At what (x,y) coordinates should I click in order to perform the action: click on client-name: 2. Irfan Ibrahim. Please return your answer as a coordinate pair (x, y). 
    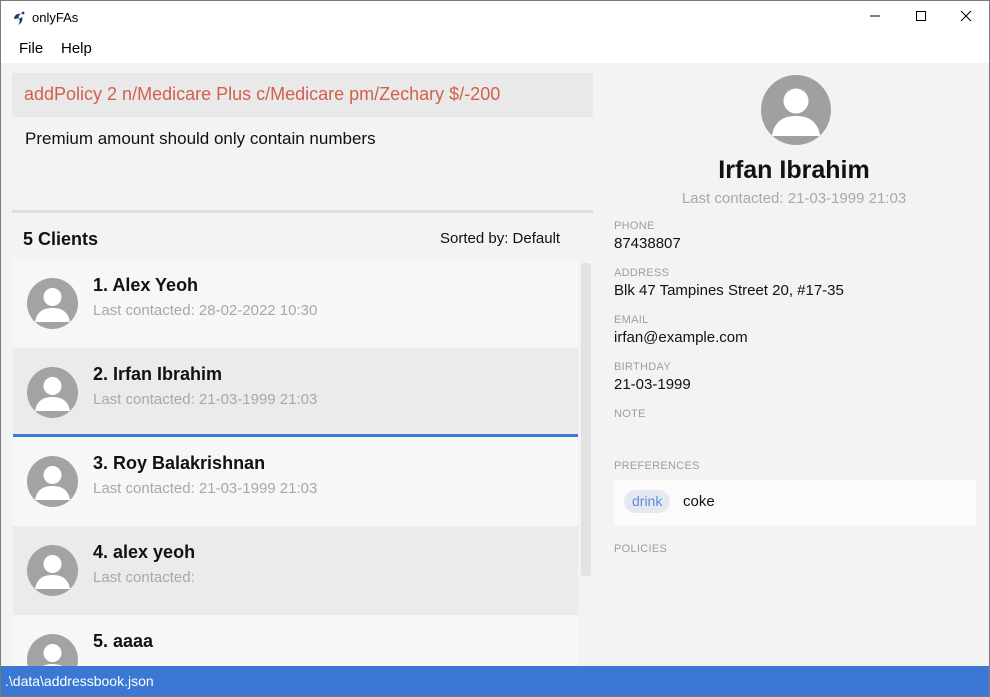
    Looking at the image, I should click on (158, 374).